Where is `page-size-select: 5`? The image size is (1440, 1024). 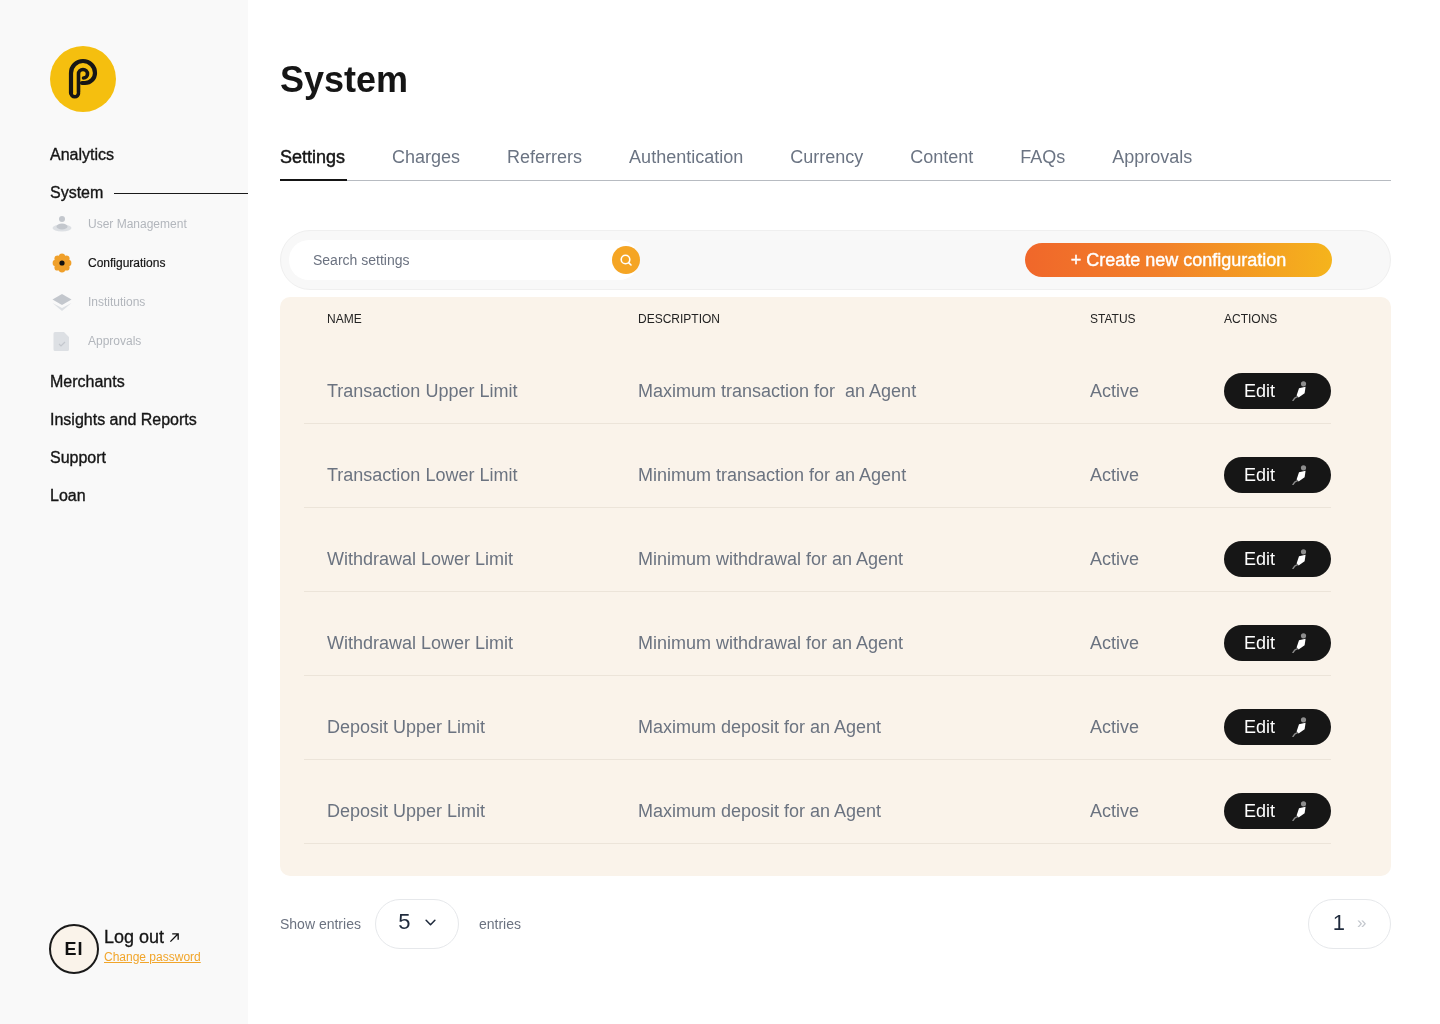 page-size-select: 5 is located at coordinates (416, 924).